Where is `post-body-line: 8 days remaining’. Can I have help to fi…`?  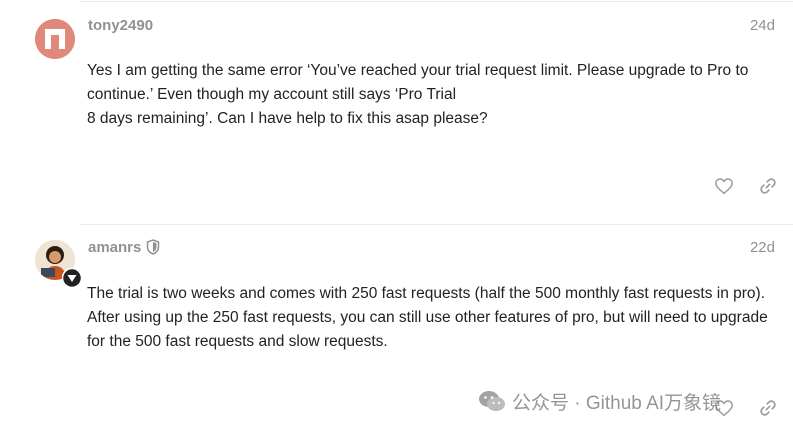 post-body-line: 8 days remaining’. Can I have help to fi… is located at coordinates (287, 118).